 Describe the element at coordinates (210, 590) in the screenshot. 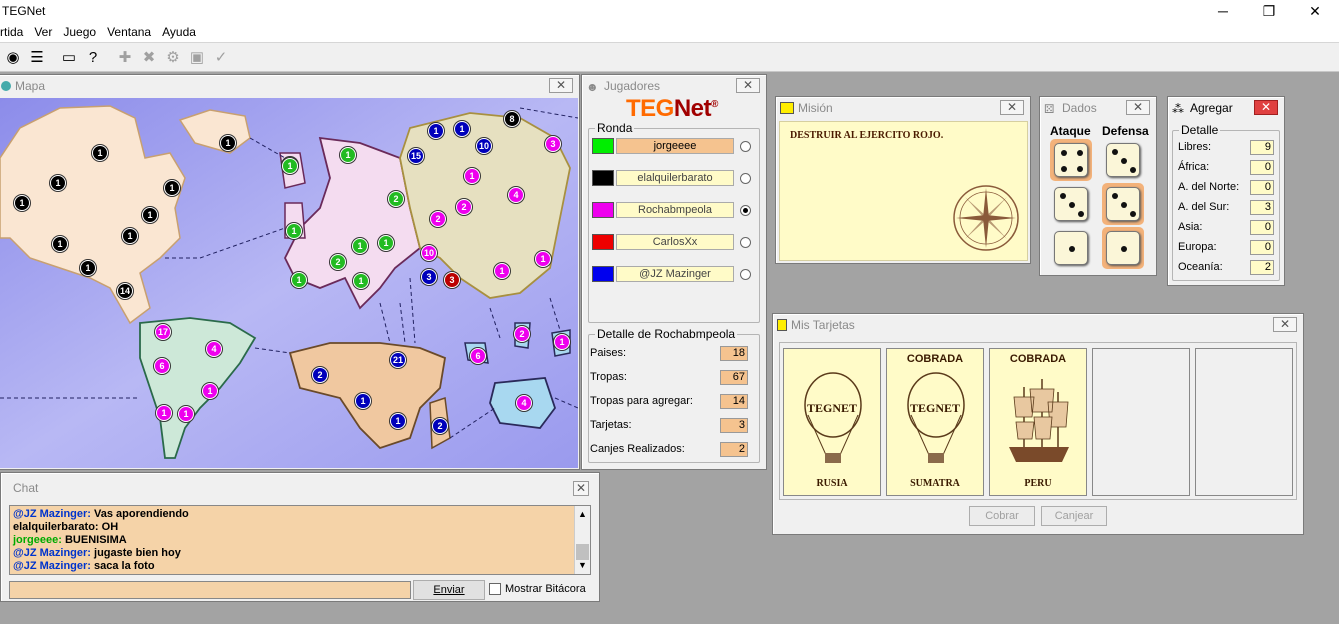

I see `chat-input` at that location.